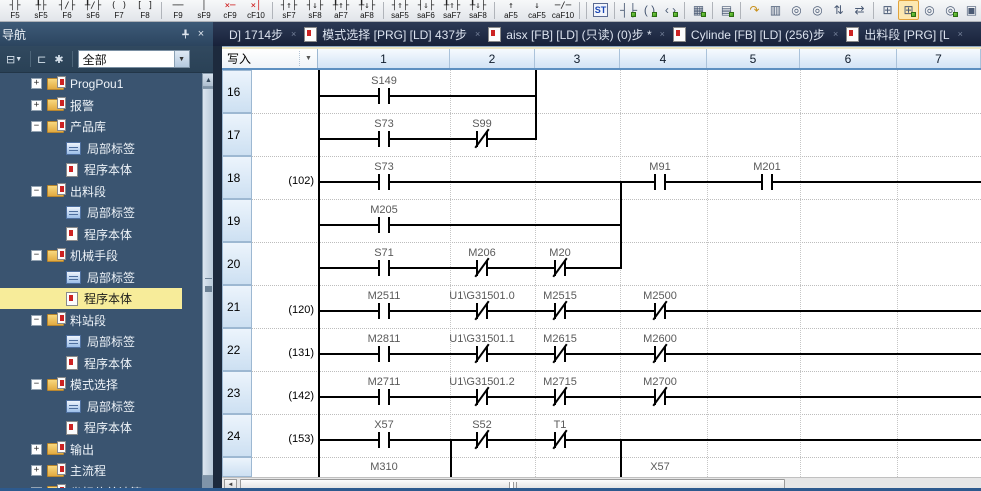 The width and height of the screenshot is (981, 491). Describe the element at coordinates (628, 10) in the screenshot. I see `ladder-edit-icon: ┤├` at that location.